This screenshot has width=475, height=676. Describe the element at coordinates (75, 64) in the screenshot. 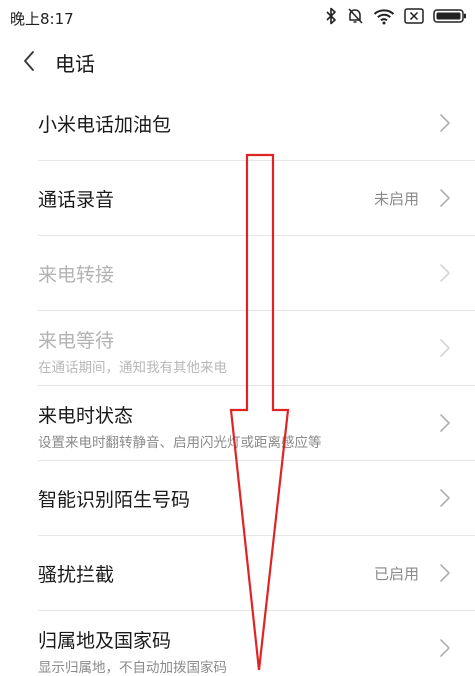

I see `page-title: 电话` at that location.